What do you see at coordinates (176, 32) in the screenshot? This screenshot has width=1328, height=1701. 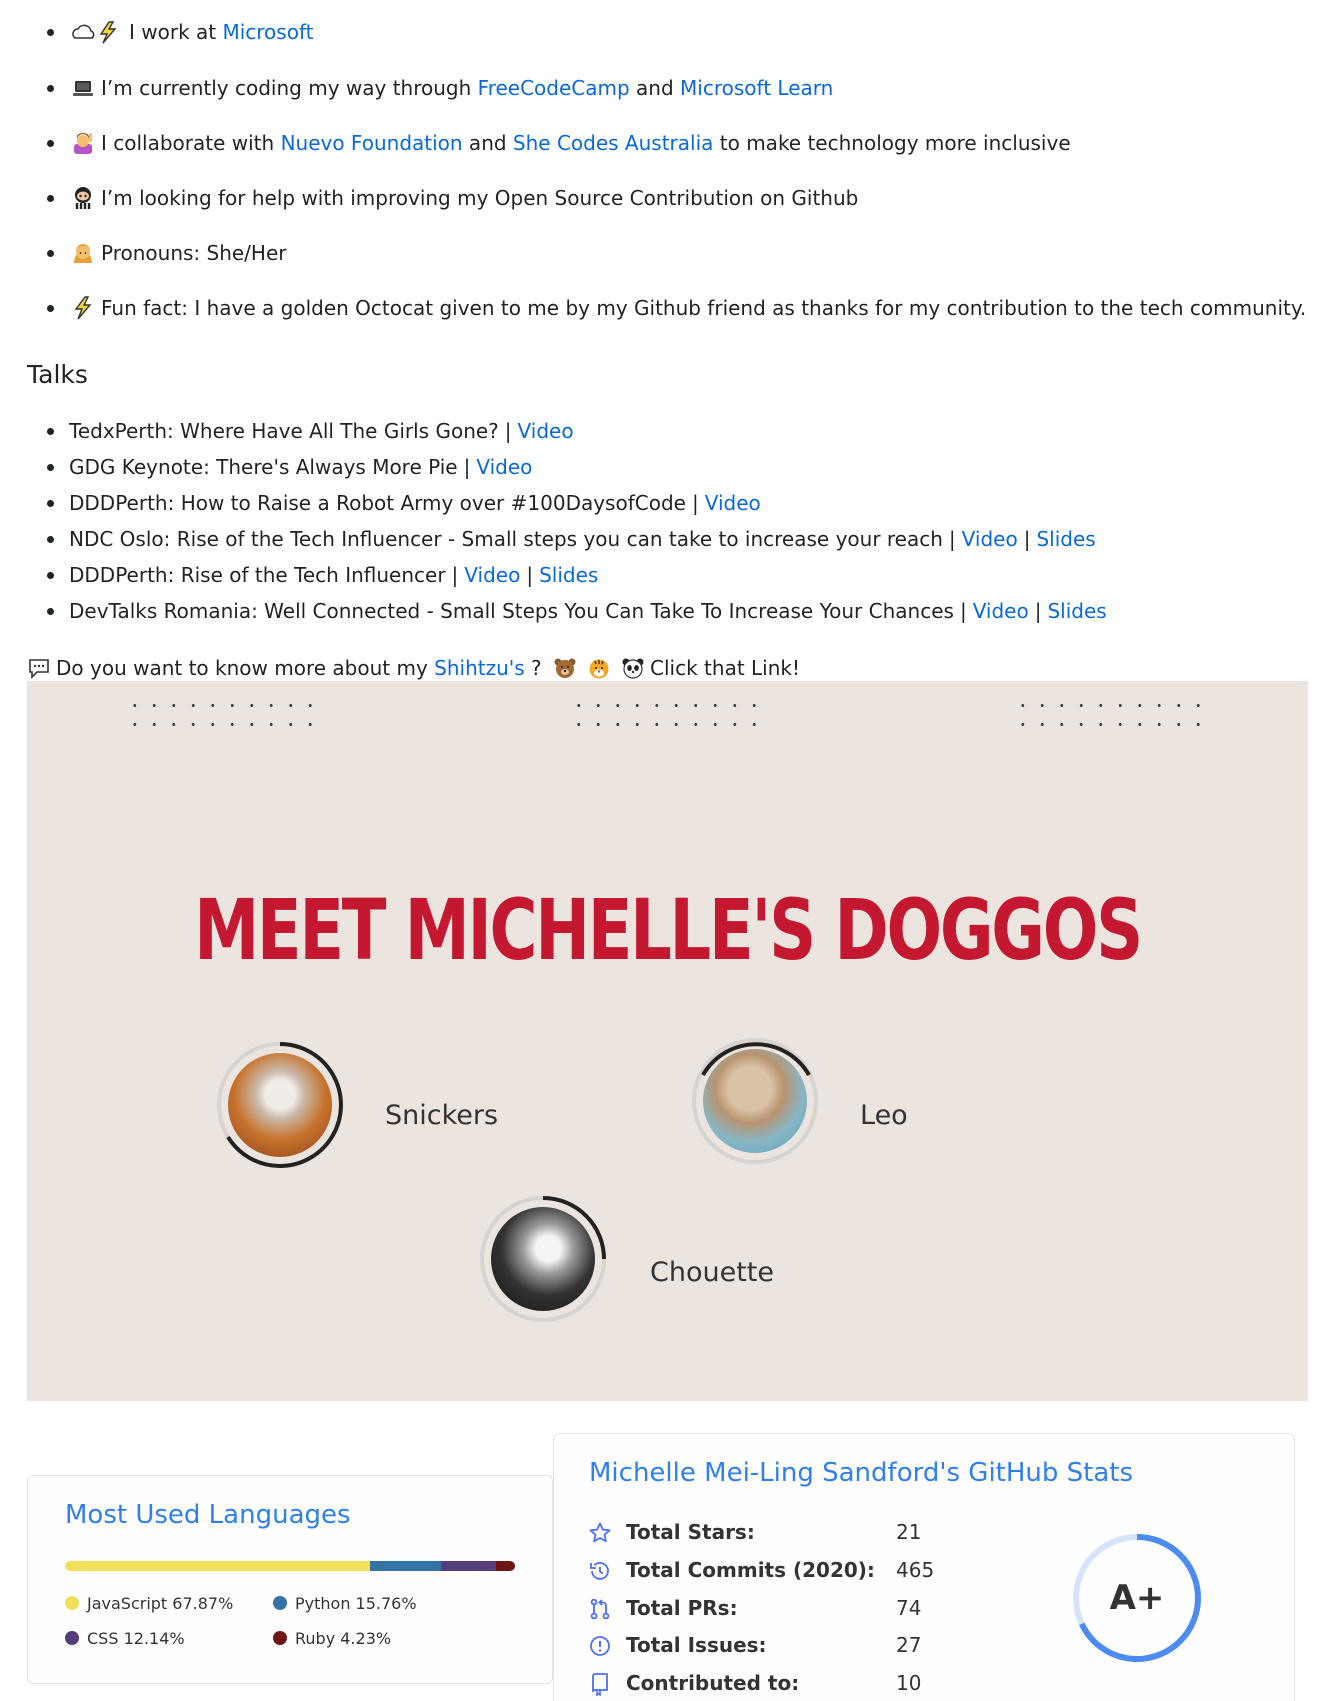 I see `intro-text: I work at` at bounding box center [176, 32].